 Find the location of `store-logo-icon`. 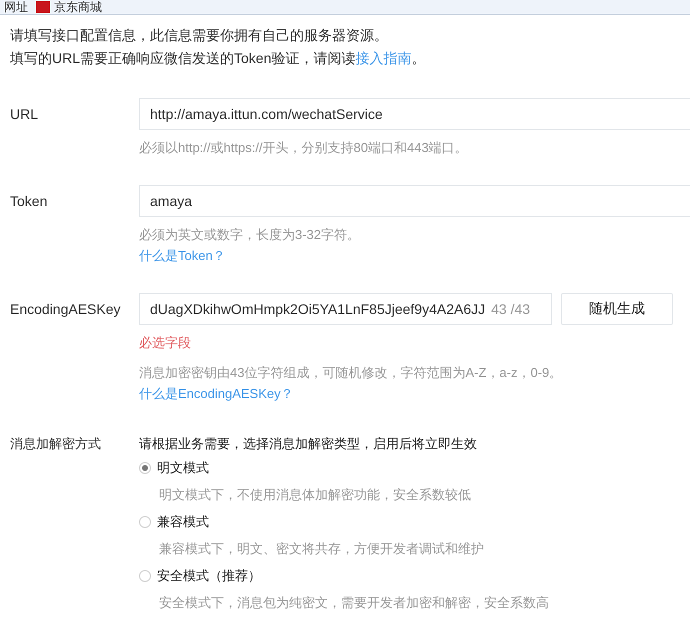

store-logo-icon is located at coordinates (43, 7).